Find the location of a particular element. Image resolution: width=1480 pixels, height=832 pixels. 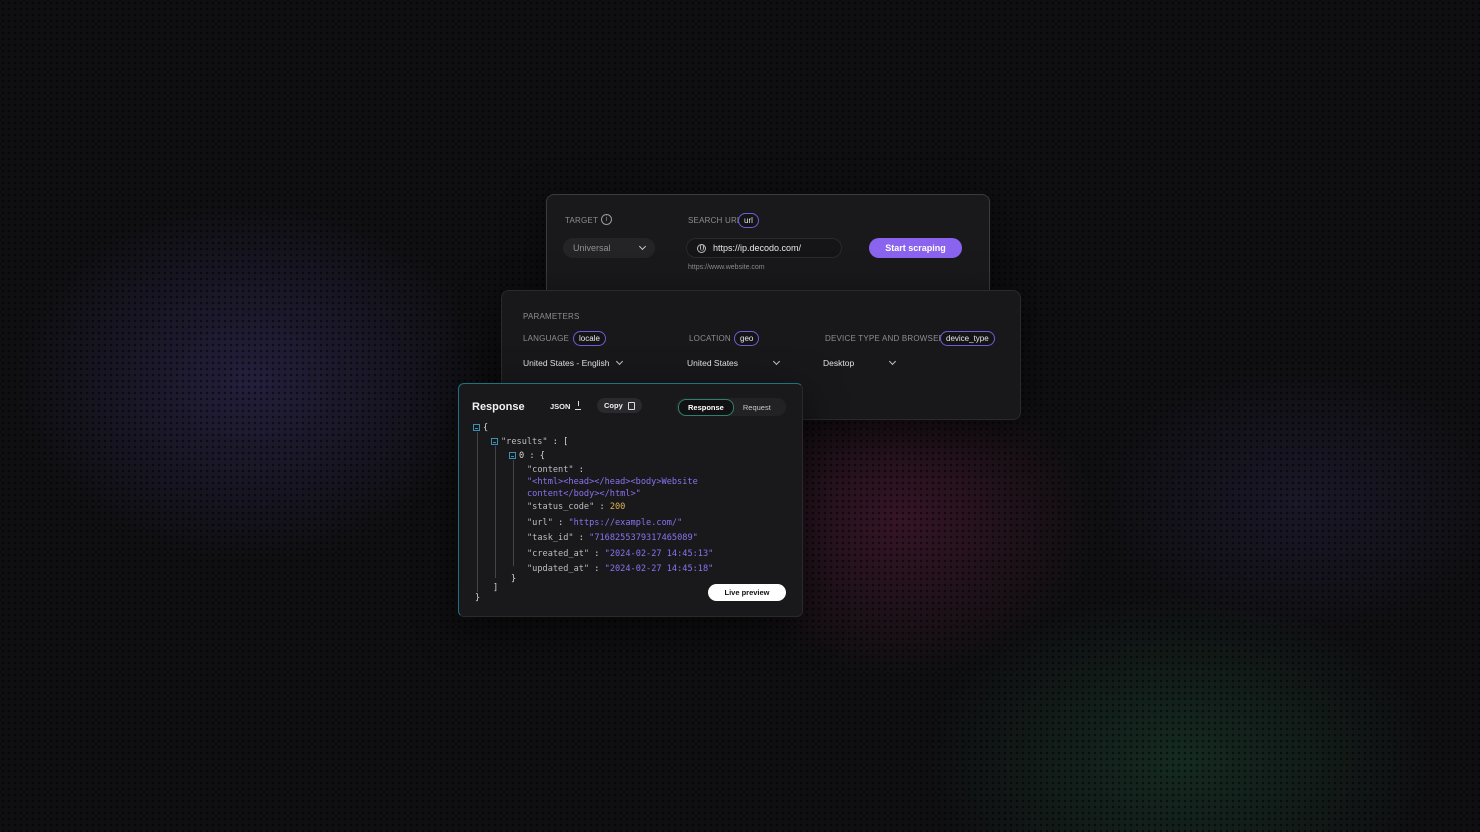

device-type-tag: device_type is located at coordinates (967, 338).